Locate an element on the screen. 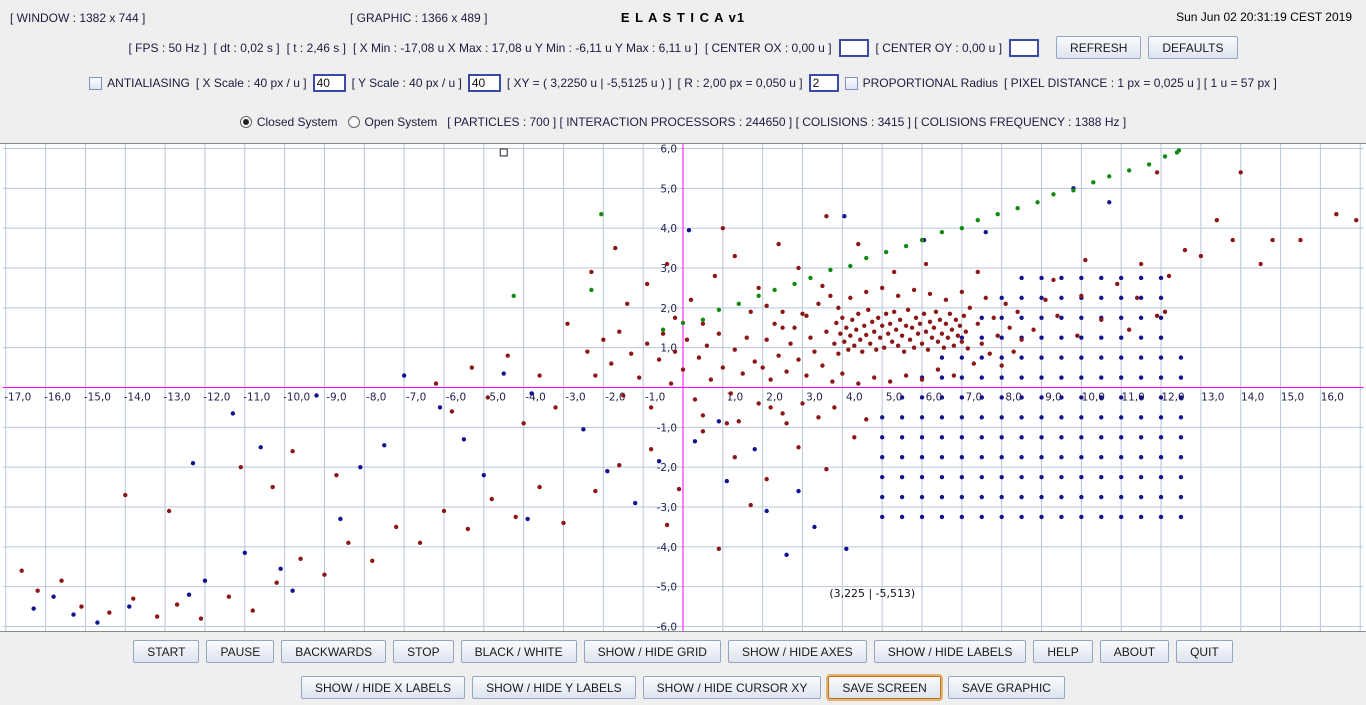 The image size is (1366, 705). y-tick-label: 4,0 is located at coordinates (668, 229).